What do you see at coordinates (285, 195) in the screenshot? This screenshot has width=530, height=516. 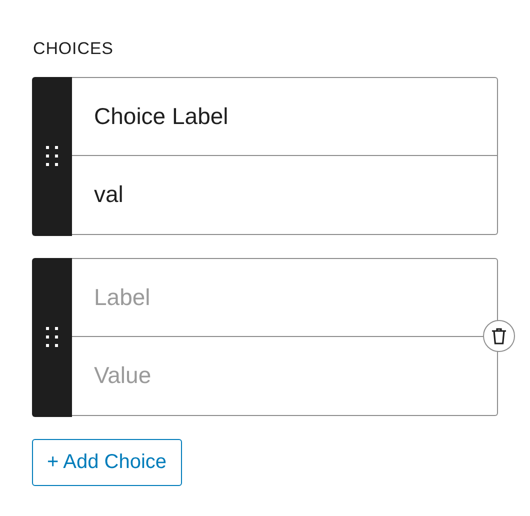 I see `value-field: val` at bounding box center [285, 195].